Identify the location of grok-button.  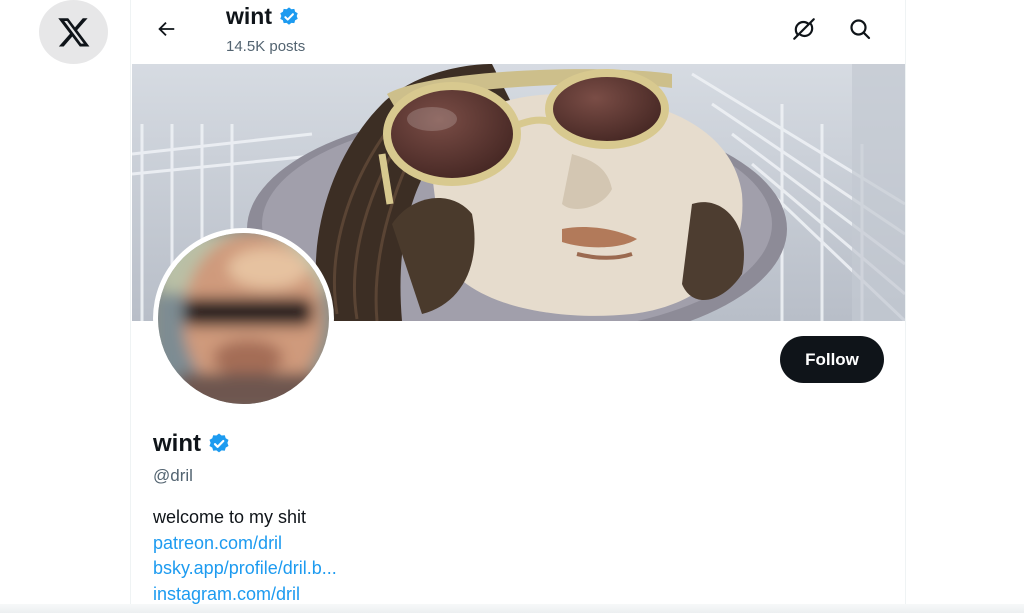
(804, 29).